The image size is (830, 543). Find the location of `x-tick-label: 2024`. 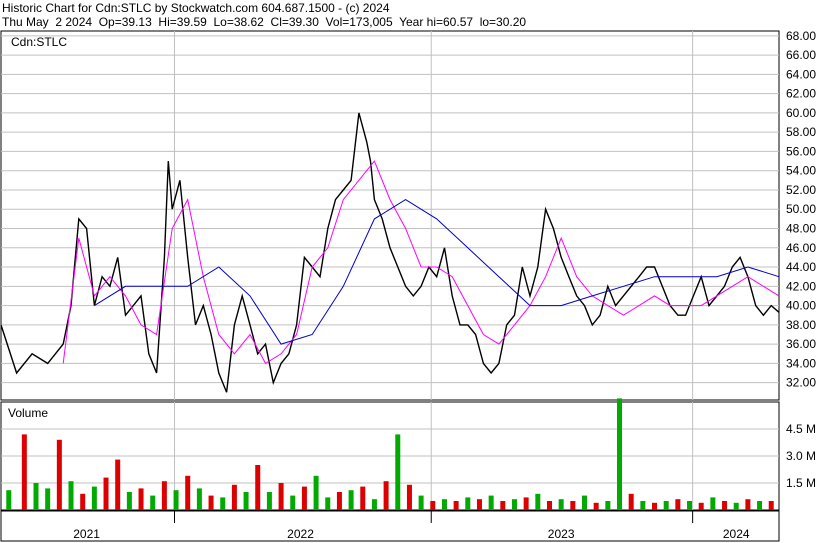

x-tick-label: 2024 is located at coordinates (736, 534).